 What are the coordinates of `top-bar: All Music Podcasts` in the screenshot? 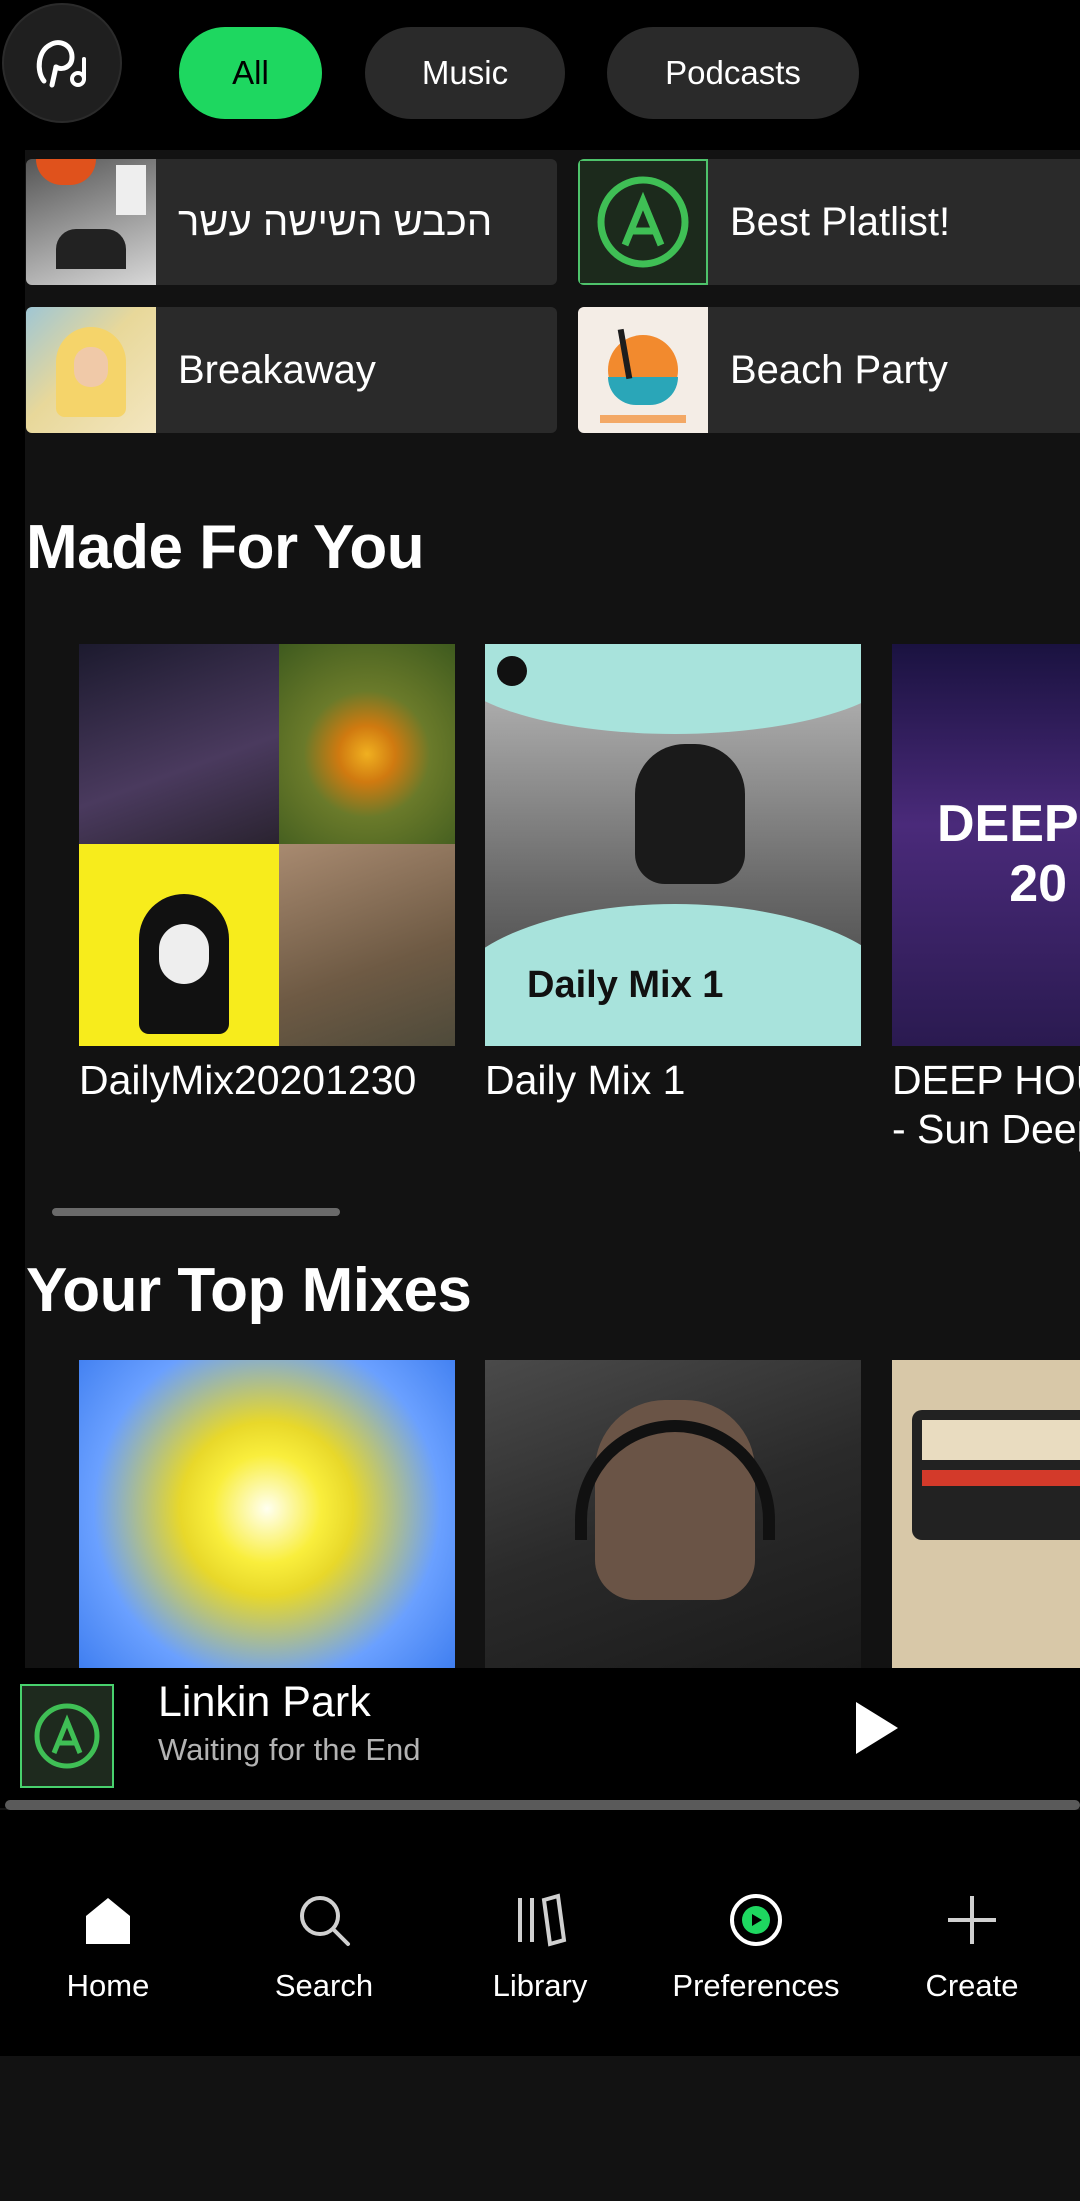 It's located at (540, 75).